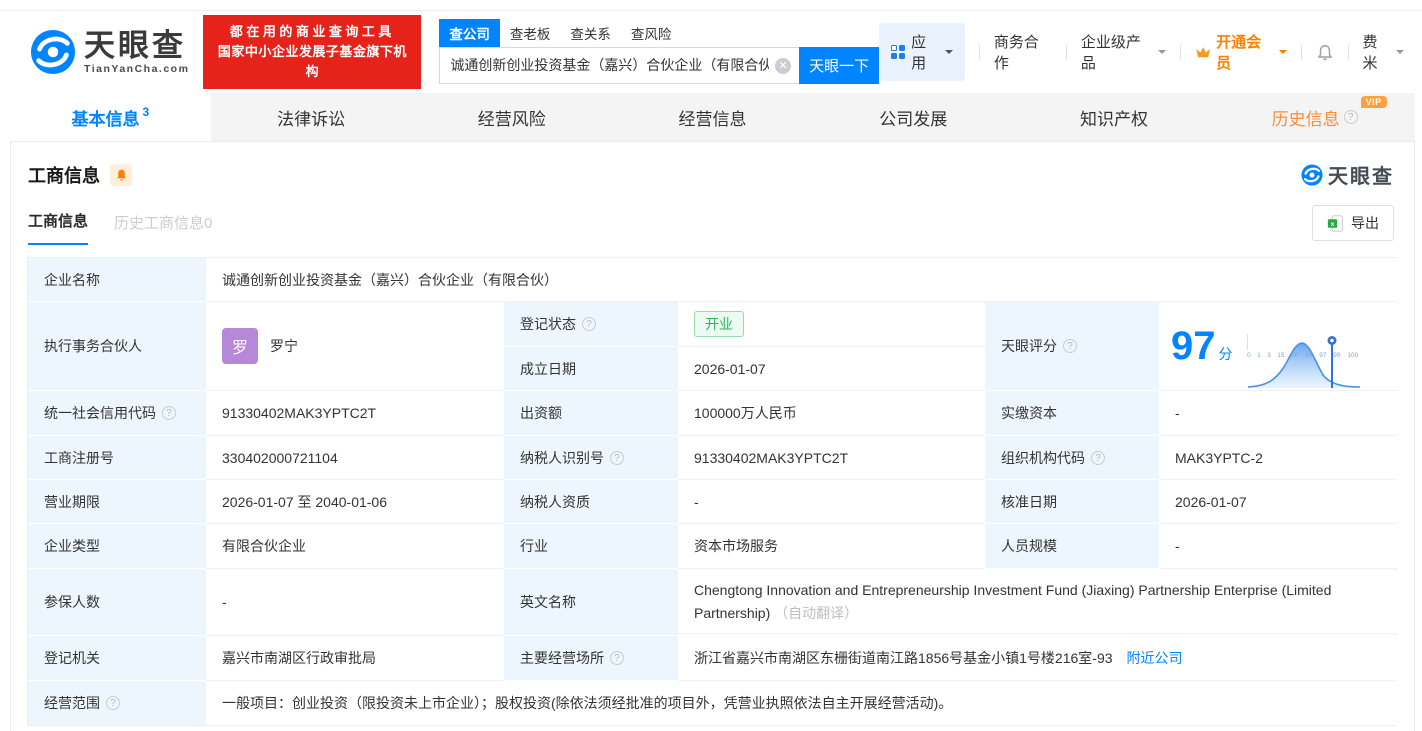 The width and height of the screenshot is (1422, 731). What do you see at coordinates (783, 65) in the screenshot?
I see `clear-icon: ✕` at bounding box center [783, 65].